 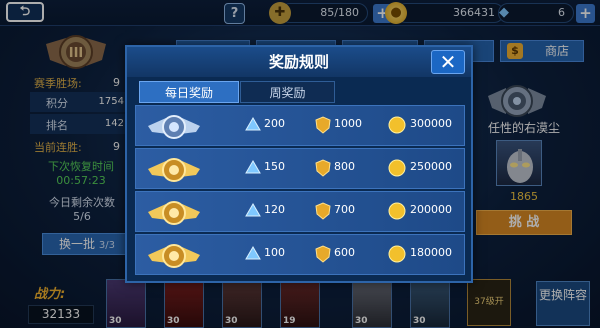 I want to click on crystal-amount: 150, so click(x=274, y=166).